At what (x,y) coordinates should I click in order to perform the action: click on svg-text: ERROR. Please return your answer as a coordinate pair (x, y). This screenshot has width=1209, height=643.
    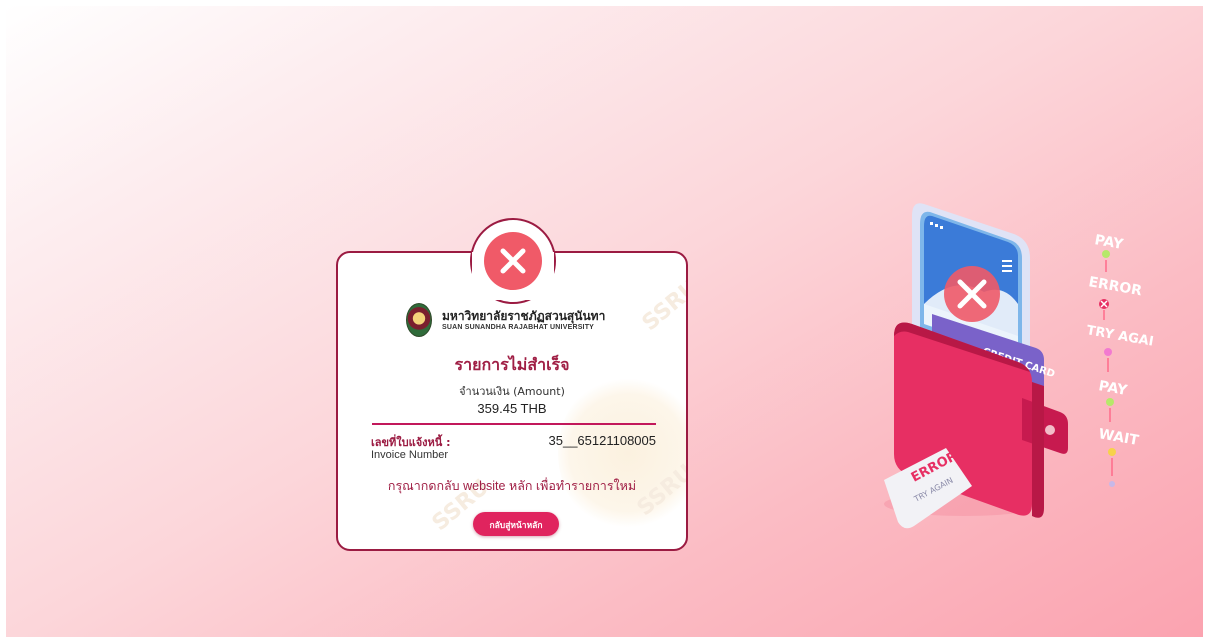
    Looking at the image, I should click on (1115, 286).